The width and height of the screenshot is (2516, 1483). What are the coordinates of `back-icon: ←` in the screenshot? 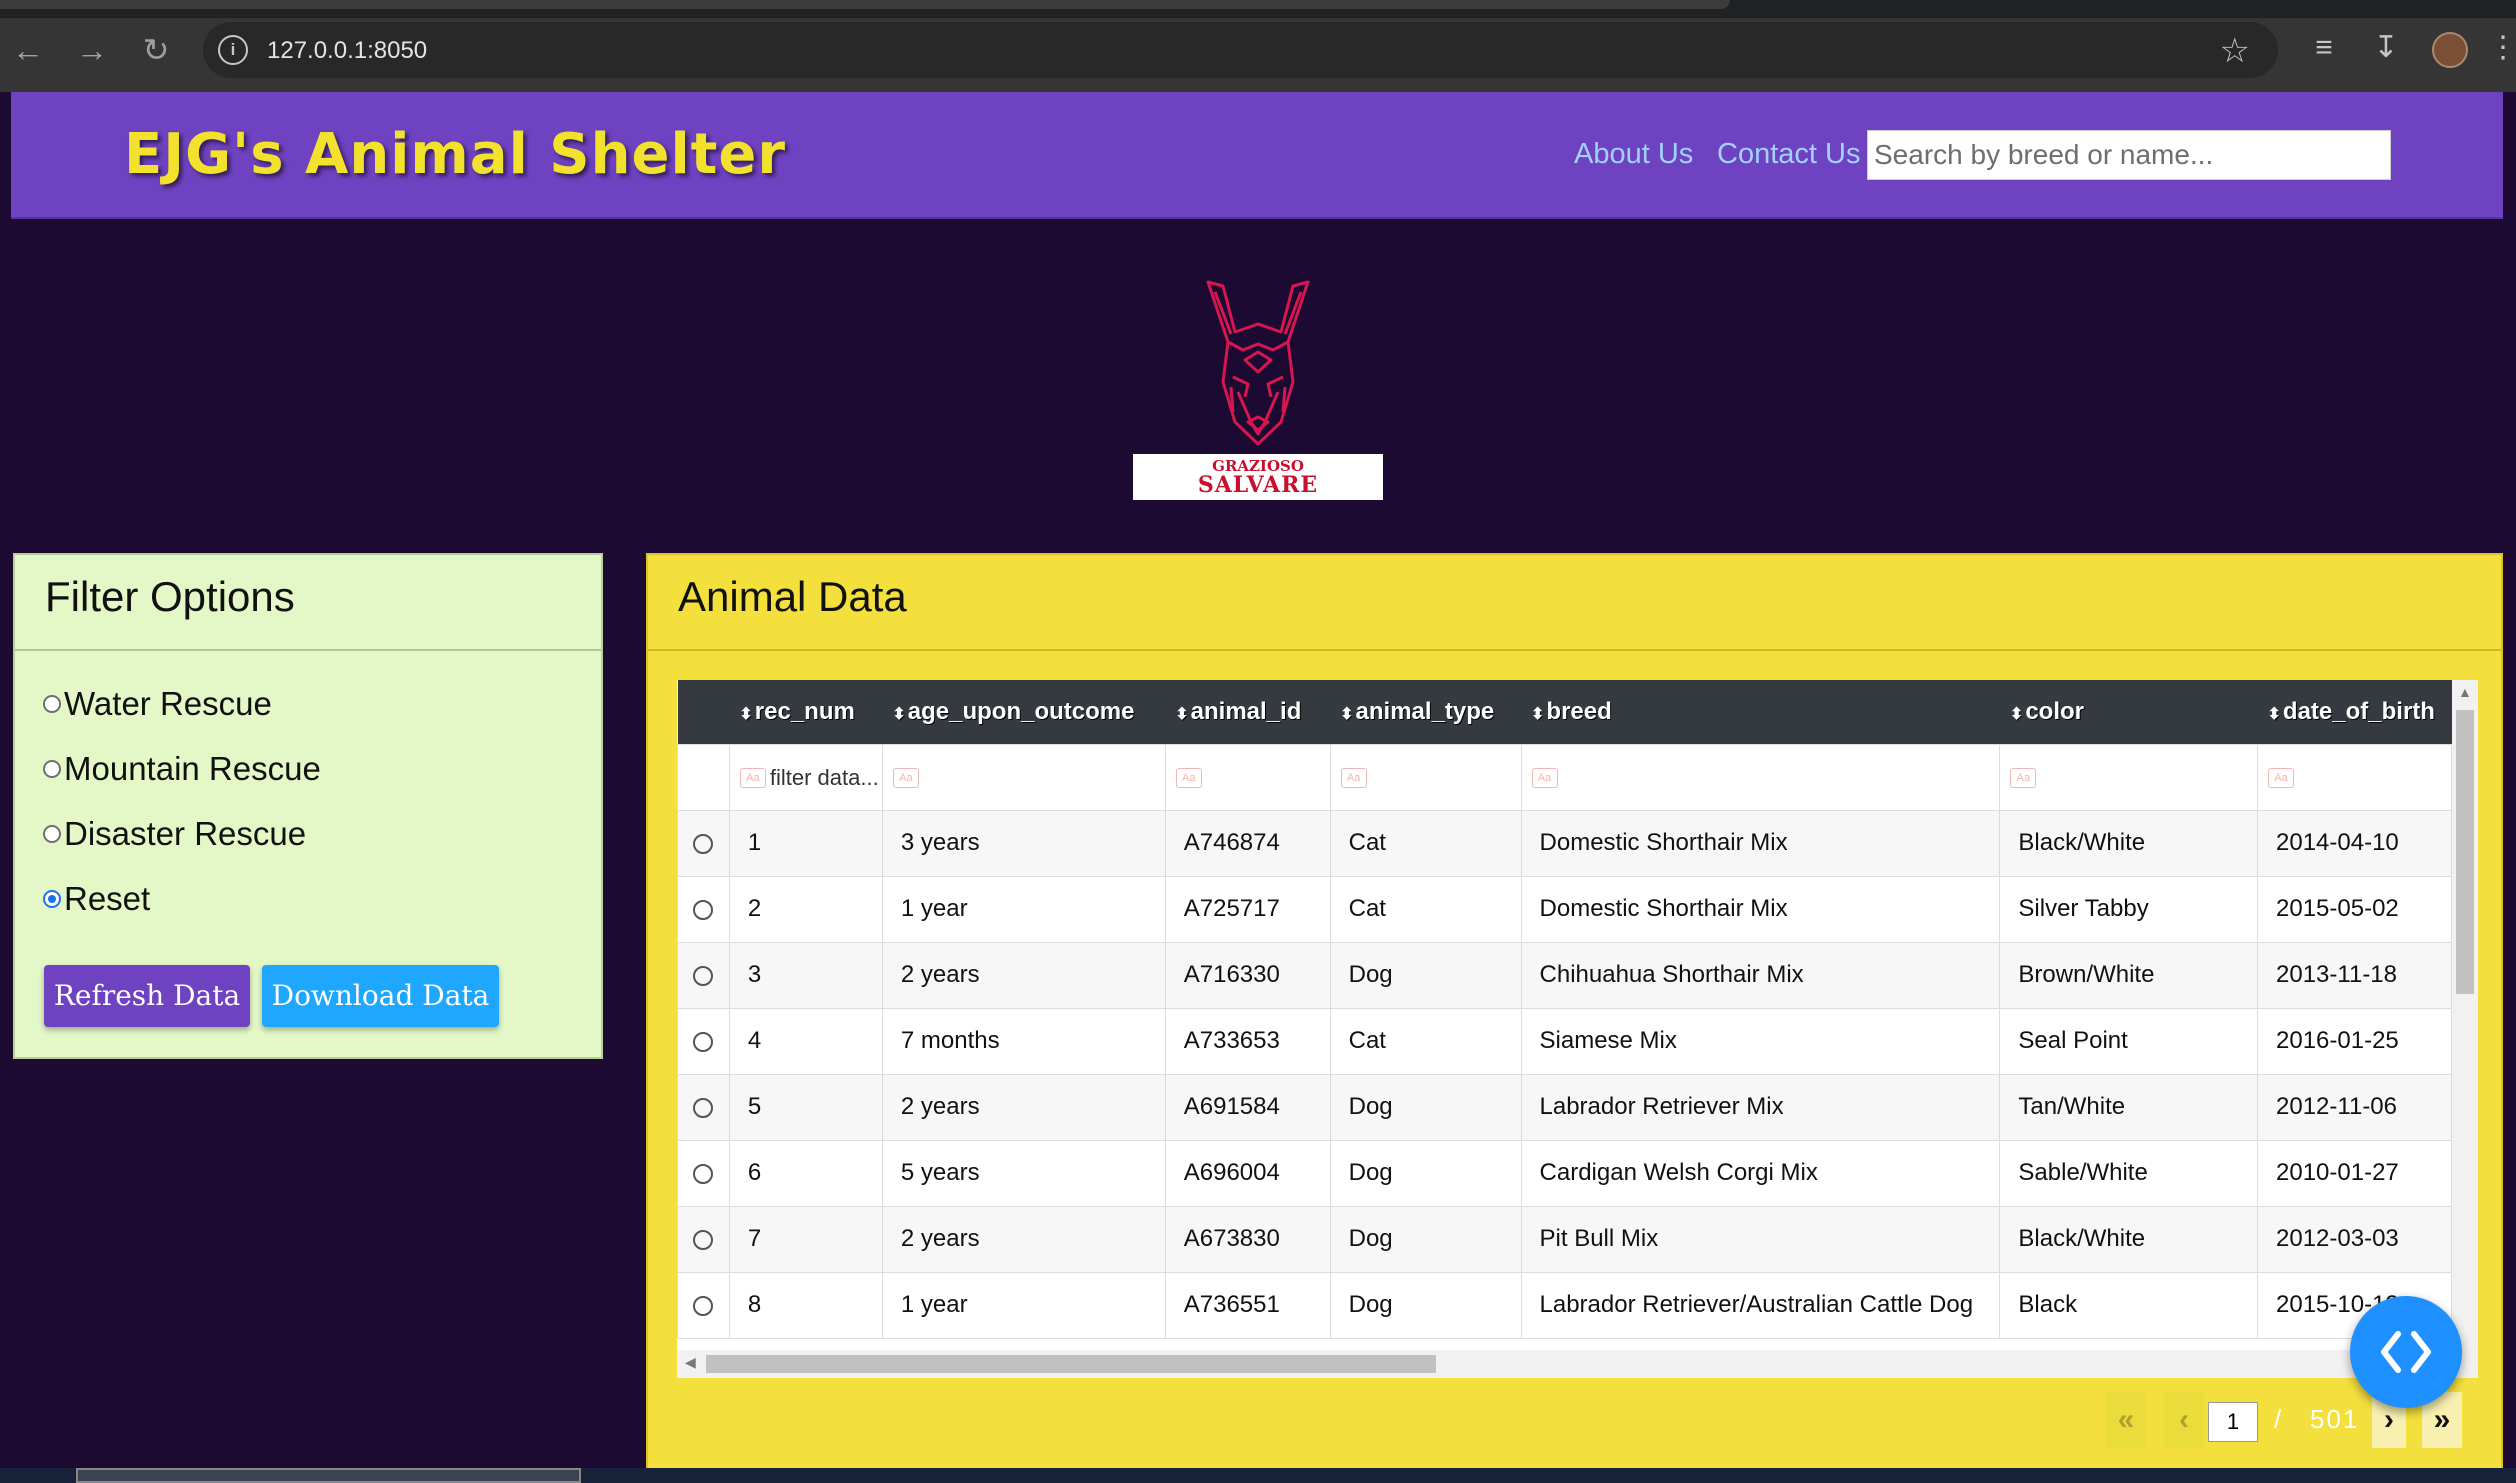 It's located at (28, 50).